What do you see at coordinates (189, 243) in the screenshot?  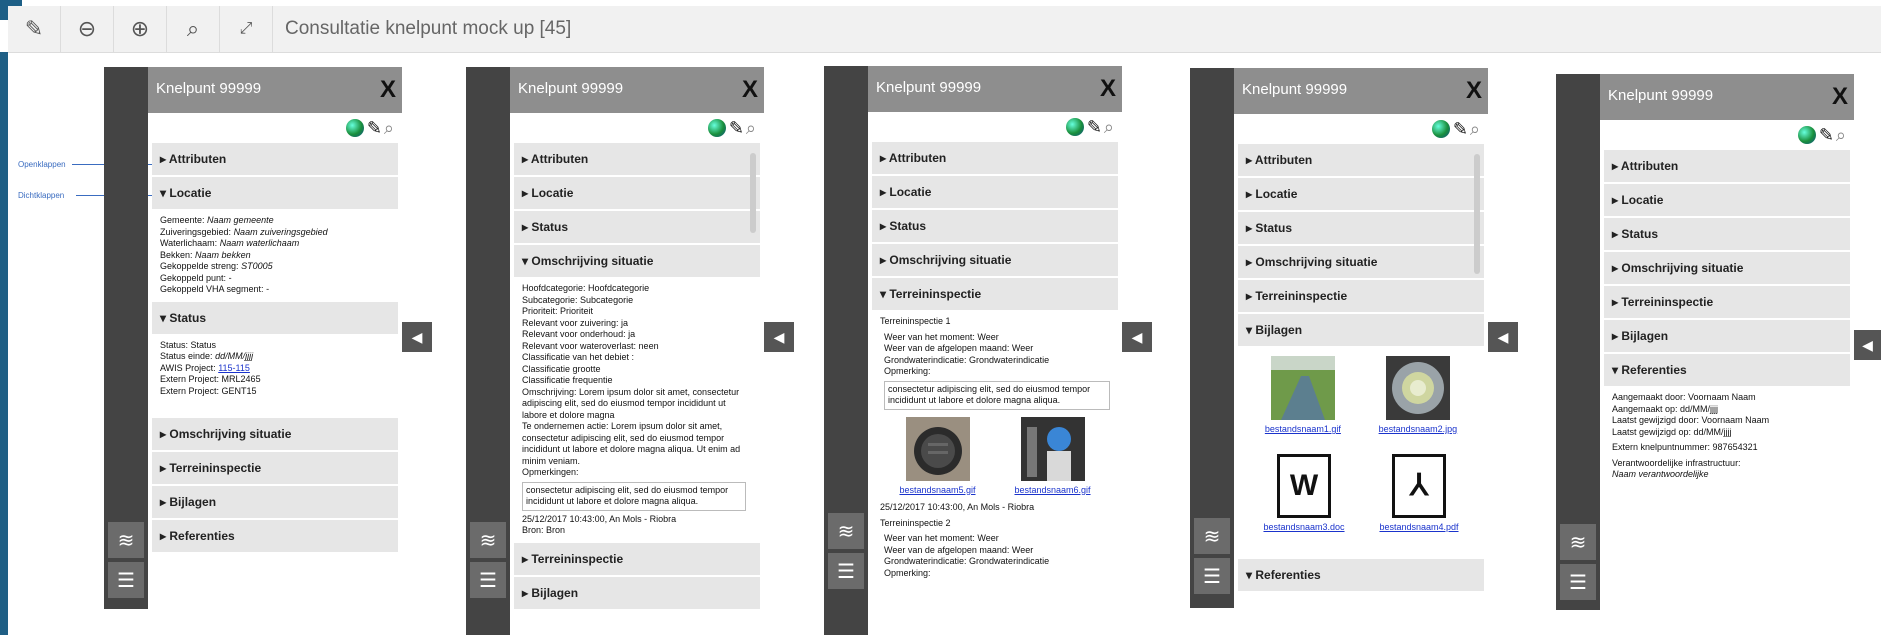 I see `field-label: Waterlichaam:` at bounding box center [189, 243].